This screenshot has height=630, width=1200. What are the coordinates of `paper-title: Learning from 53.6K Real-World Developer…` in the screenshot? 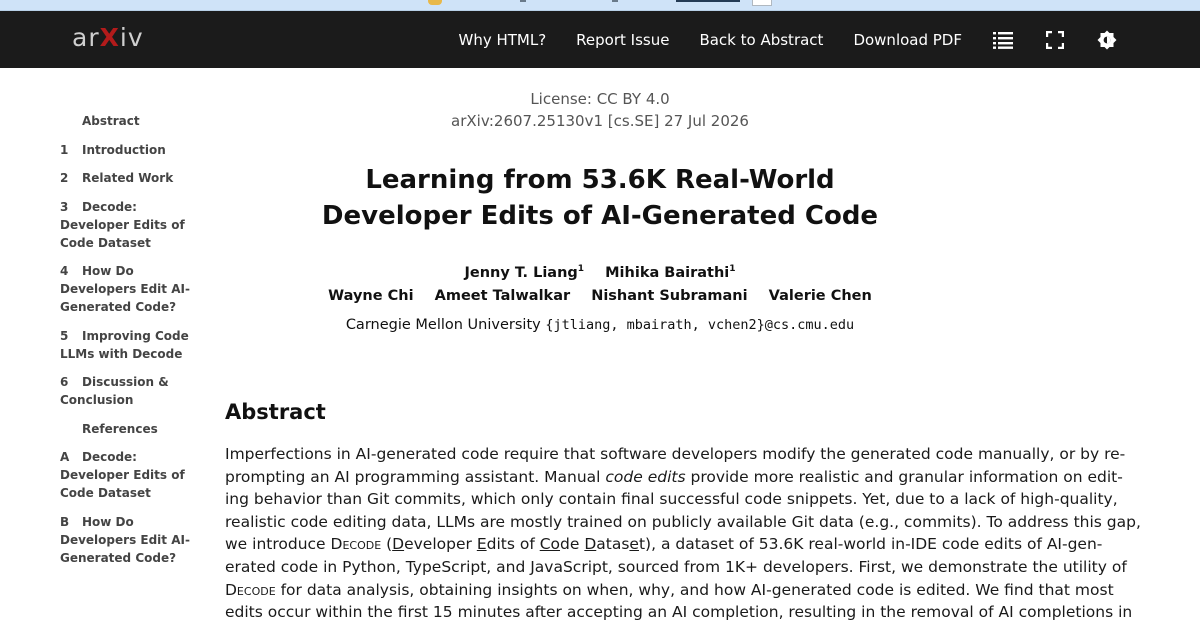 It's located at (600, 198).